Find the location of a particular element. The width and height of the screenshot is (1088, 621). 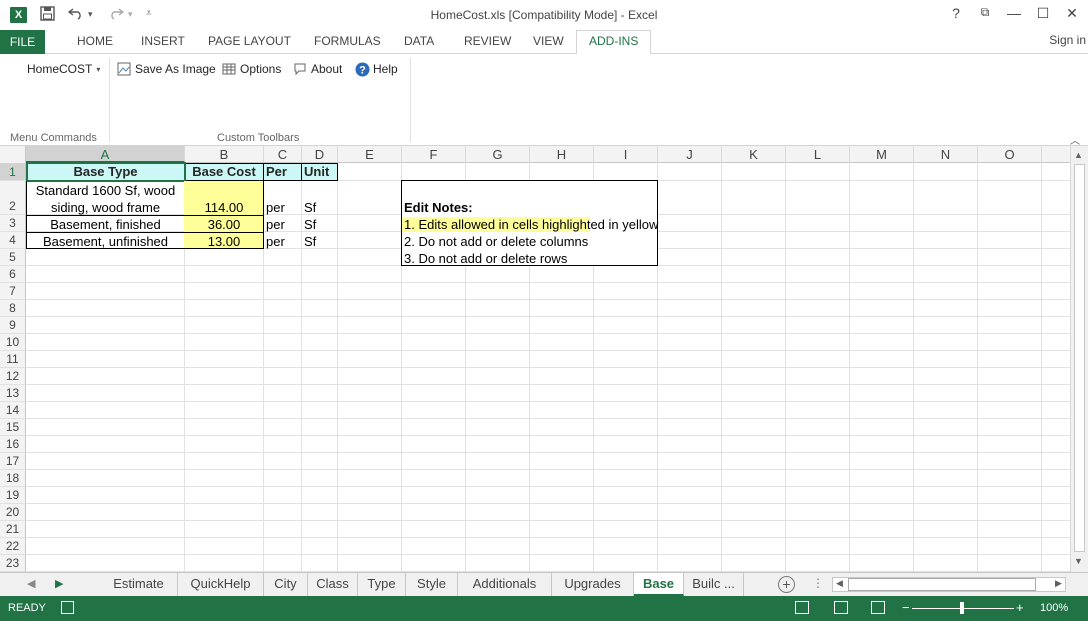

row-header-10: 10 is located at coordinates (13, 342).